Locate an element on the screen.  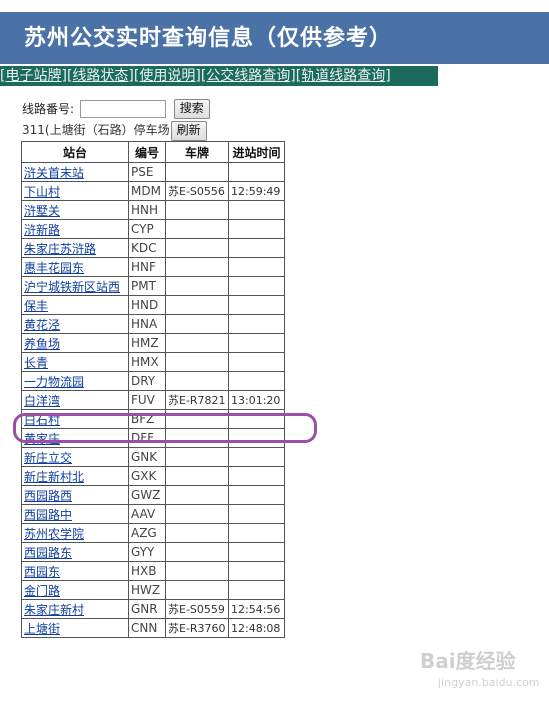
station-cell: 西园路中 is located at coordinates (75, 514).